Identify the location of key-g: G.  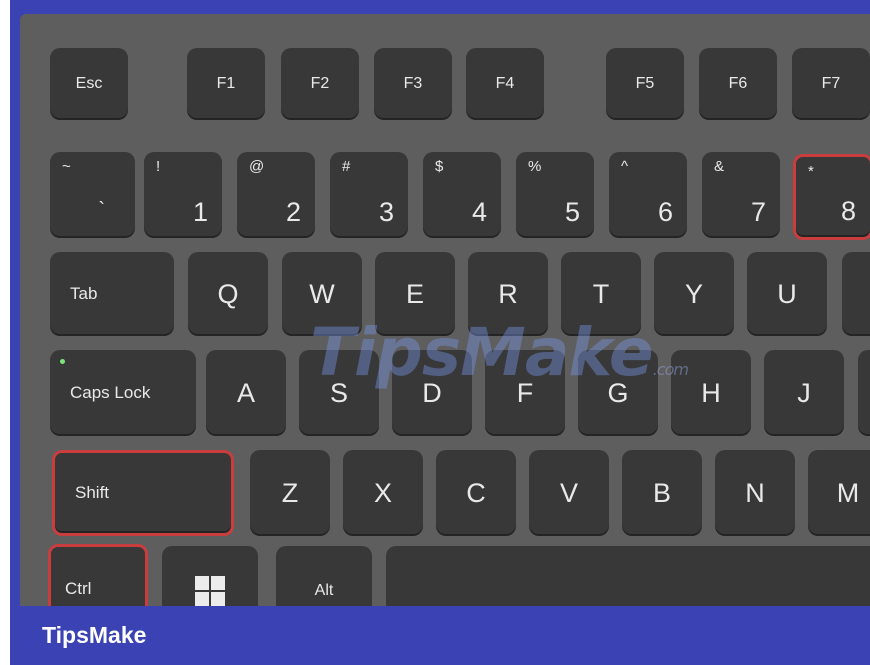
(618, 393).